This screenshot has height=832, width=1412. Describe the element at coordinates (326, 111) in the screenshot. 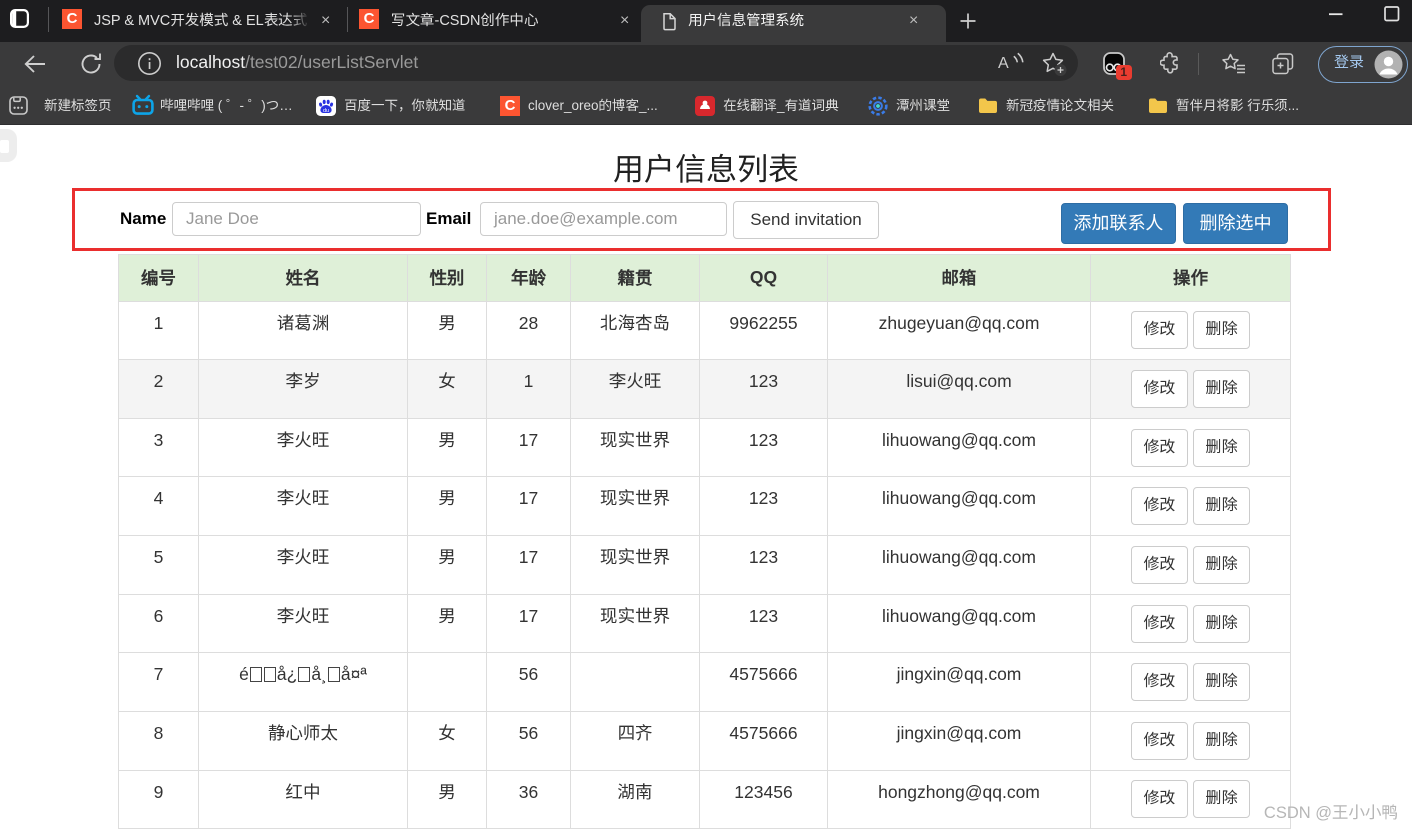

I see `svg-text: du` at that location.